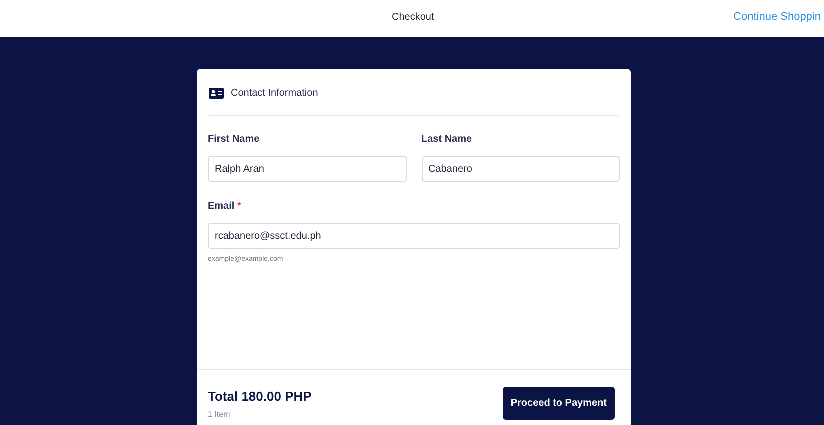  Describe the element at coordinates (260, 397) in the screenshot. I see `total-amount: Total 180.00 PHP` at that location.